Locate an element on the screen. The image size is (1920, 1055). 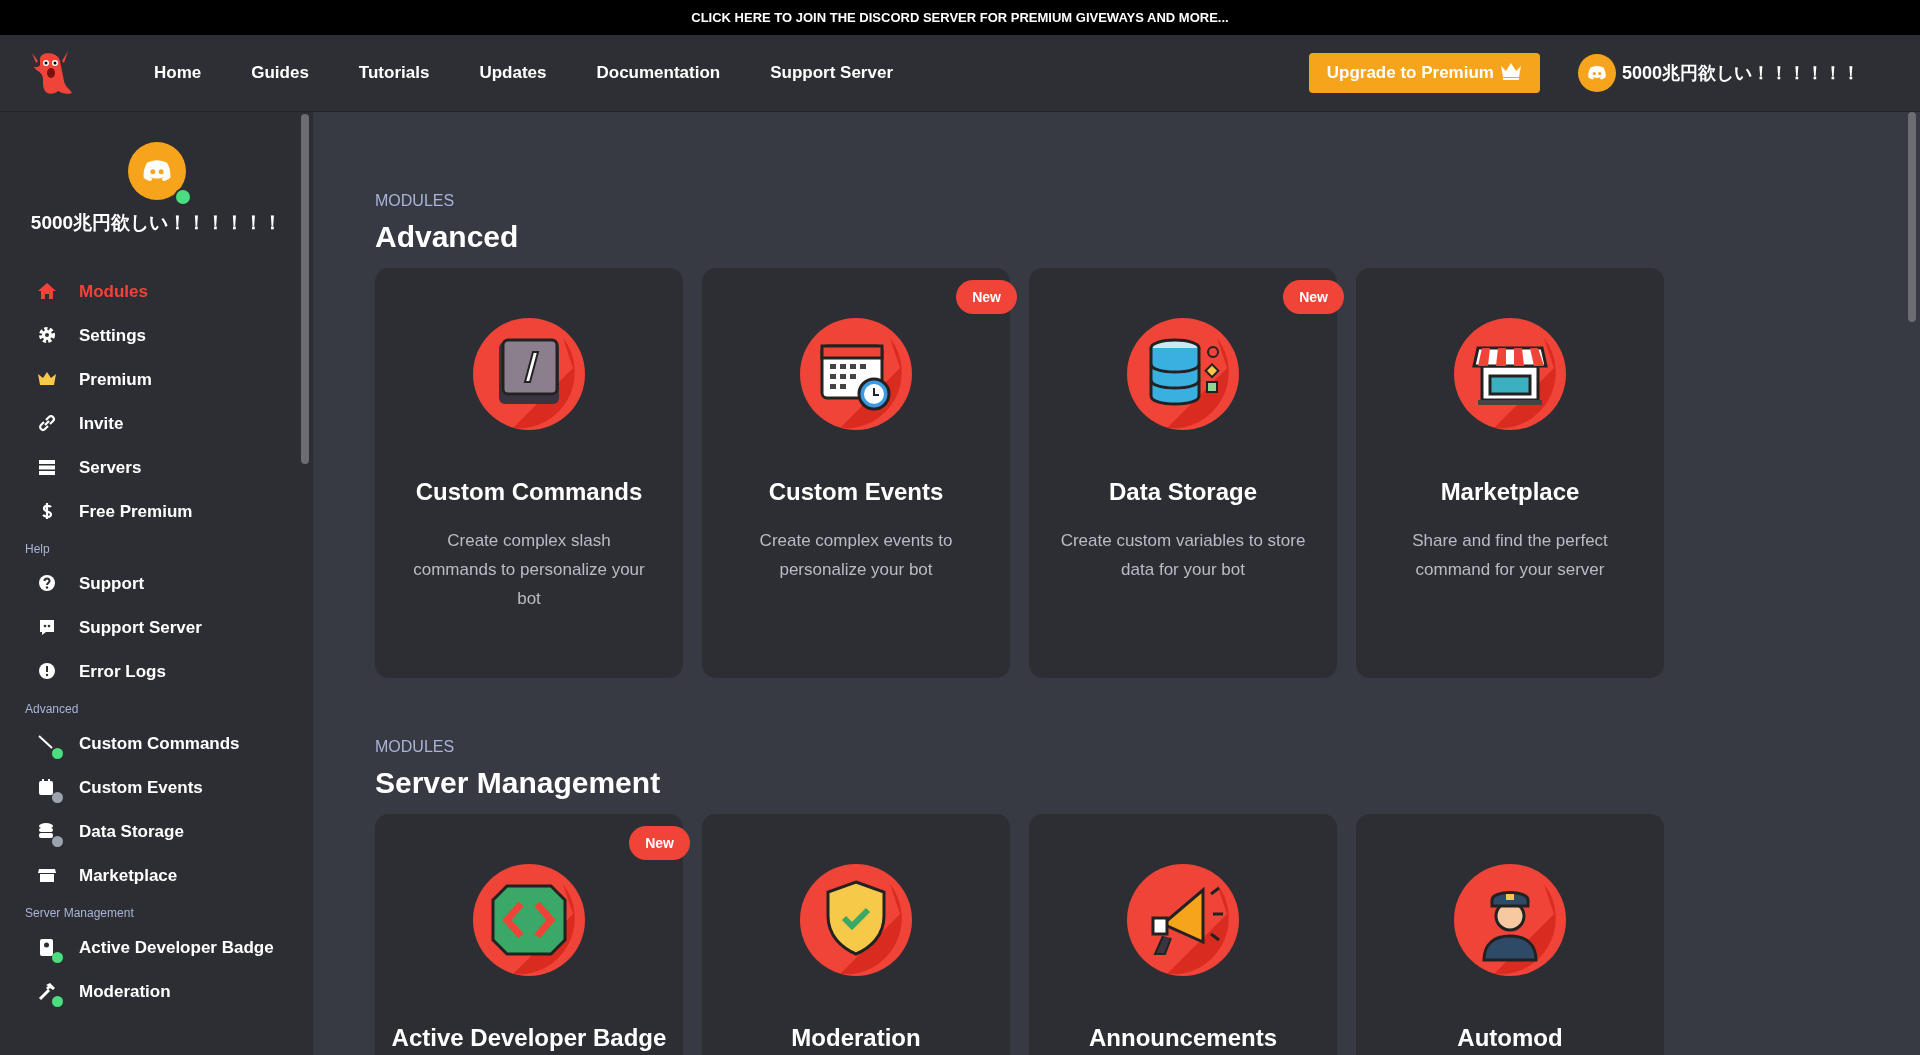
sidebar-item: Premium is located at coordinates (156, 380).